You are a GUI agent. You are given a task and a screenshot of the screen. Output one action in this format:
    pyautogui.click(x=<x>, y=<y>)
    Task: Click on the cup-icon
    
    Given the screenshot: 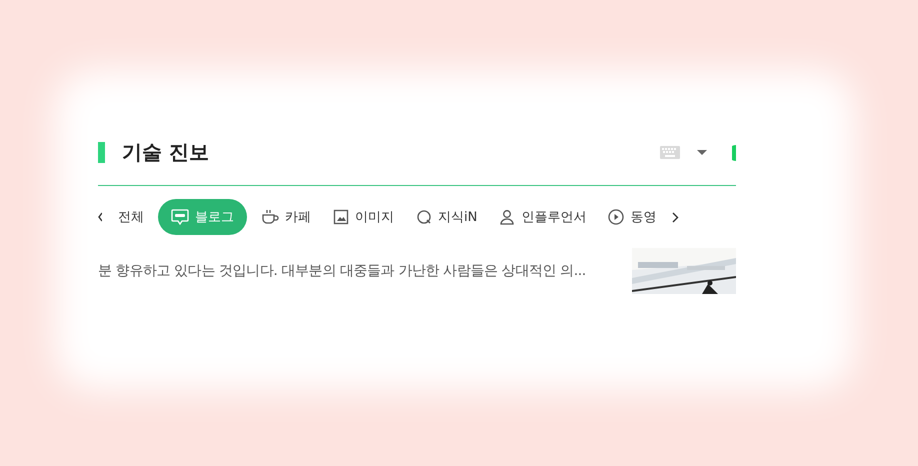 What is the action you would take?
    pyautogui.click(x=270, y=217)
    